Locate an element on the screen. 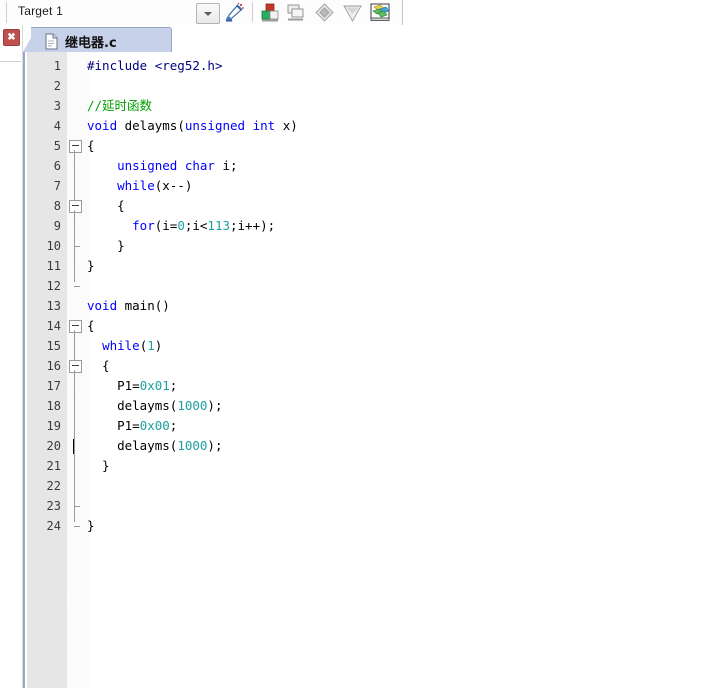 The width and height of the screenshot is (708, 688). build-wizard-icon is located at coordinates (234, 12).